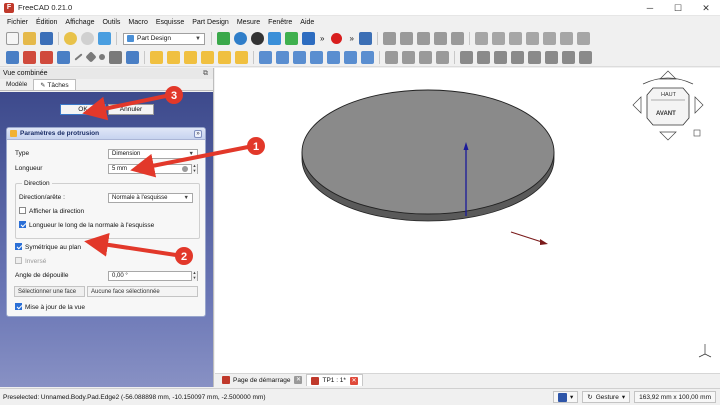 This screenshot has height=405, width=720. I want to click on tab-start-page: Page de démarrage ✕, so click(262, 380).